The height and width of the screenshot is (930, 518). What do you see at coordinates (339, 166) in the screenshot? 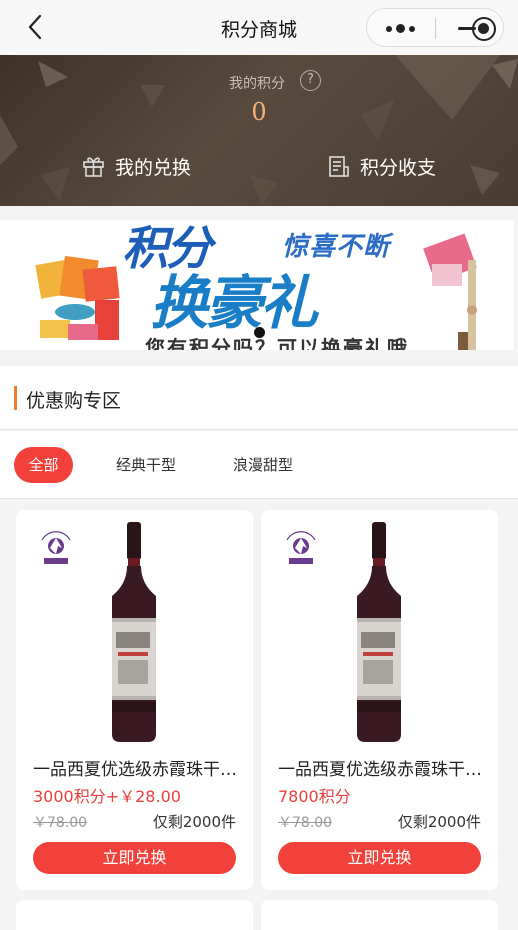
I see `ledger-icon` at bounding box center [339, 166].